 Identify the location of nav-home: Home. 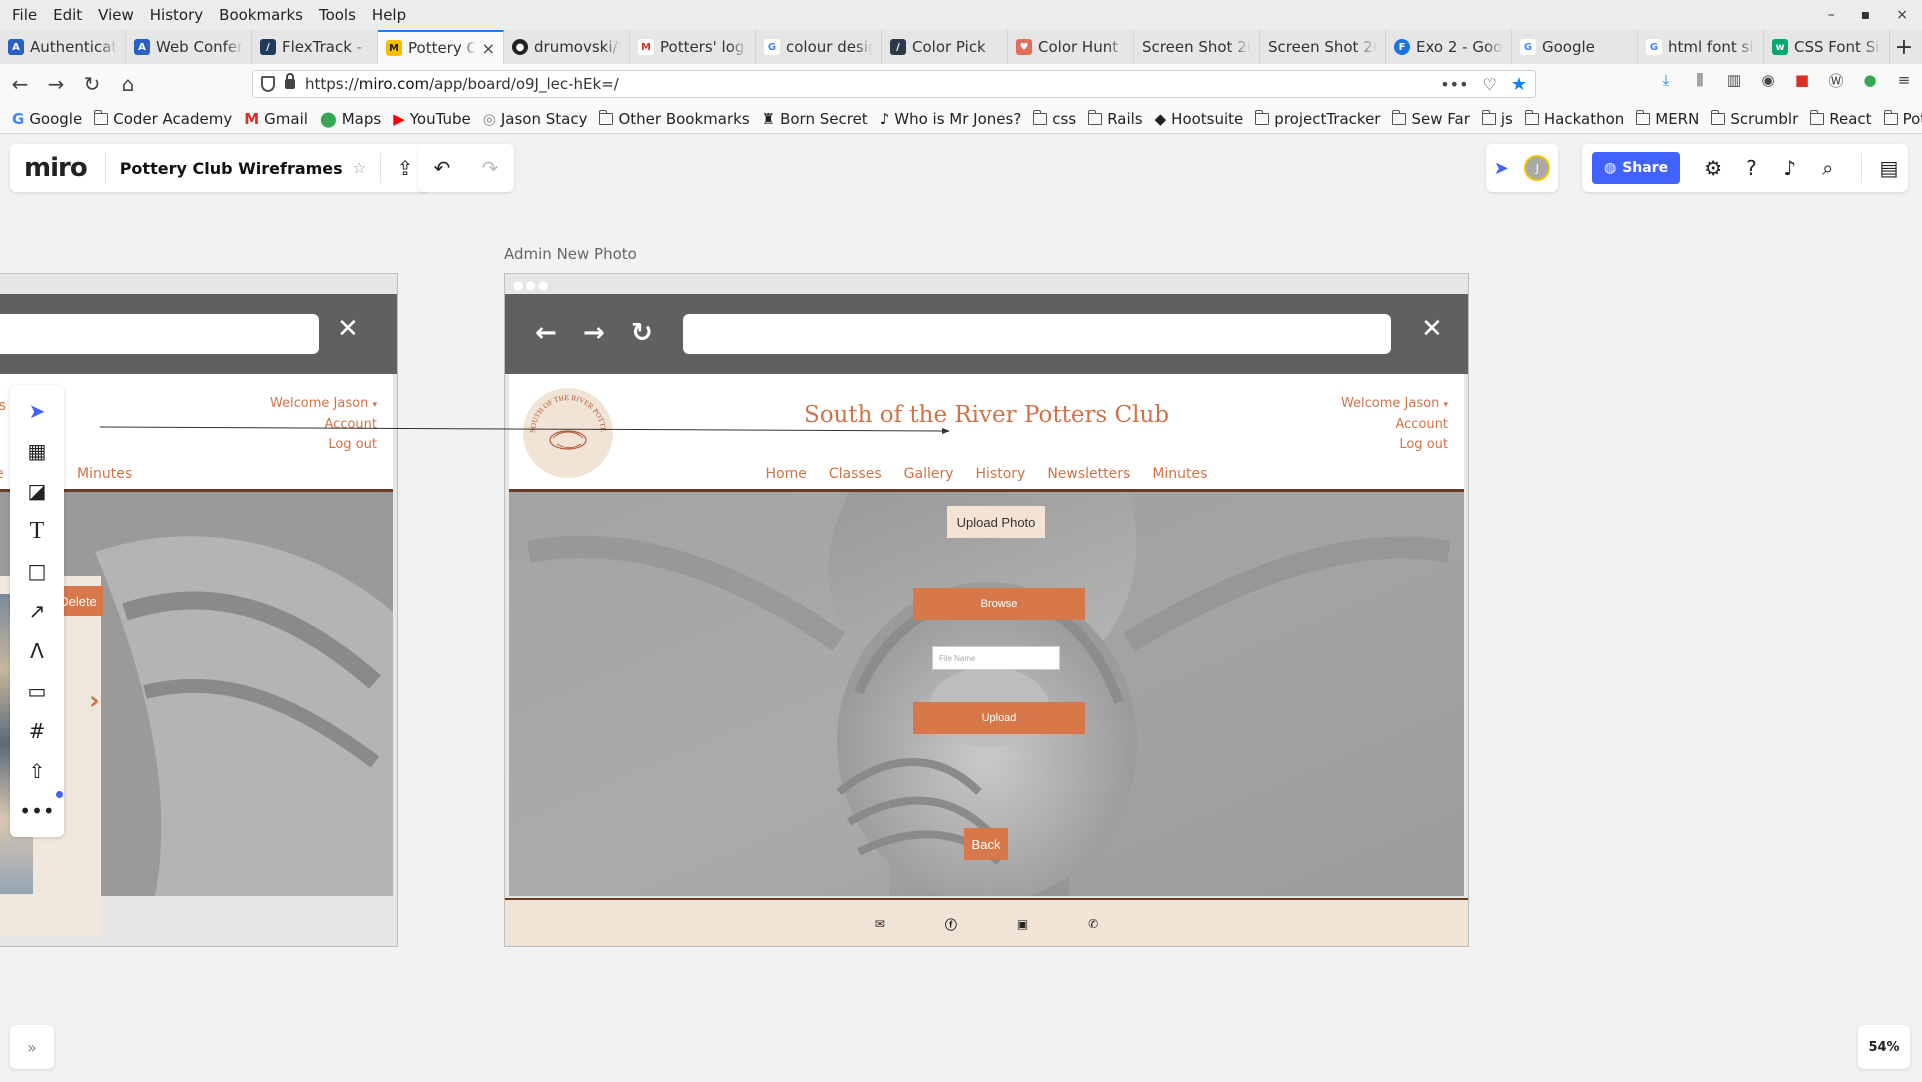
(786, 474).